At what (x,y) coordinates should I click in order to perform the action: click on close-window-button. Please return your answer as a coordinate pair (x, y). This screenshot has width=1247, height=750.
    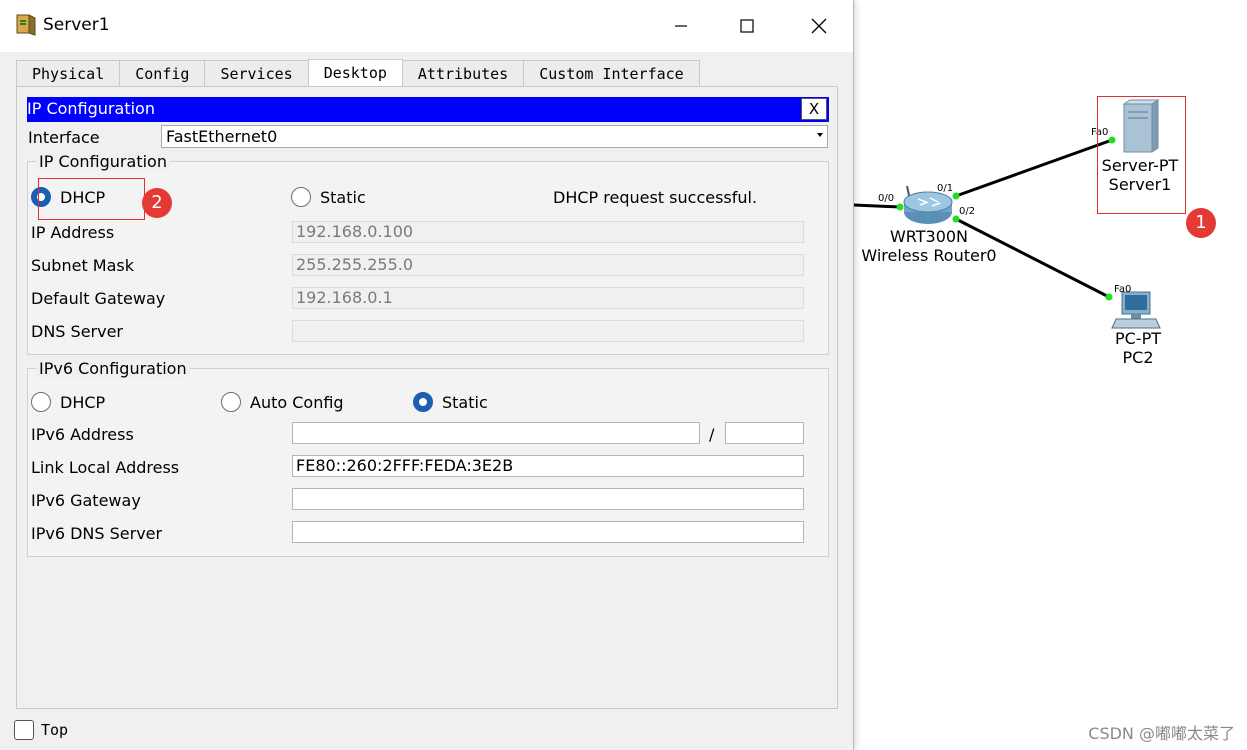
    Looking at the image, I should click on (819, 26).